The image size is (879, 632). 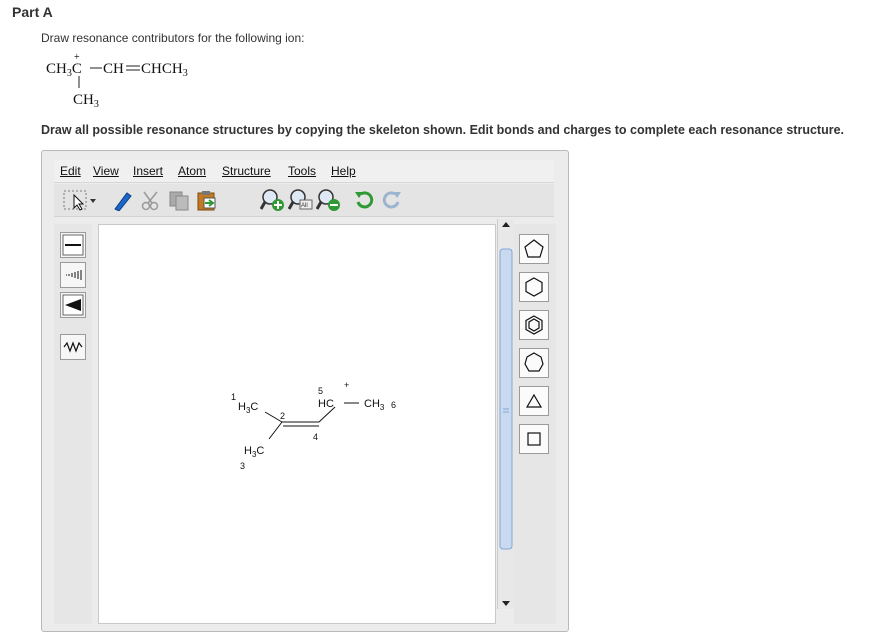 I want to click on redo-icon, so click(x=391, y=200).